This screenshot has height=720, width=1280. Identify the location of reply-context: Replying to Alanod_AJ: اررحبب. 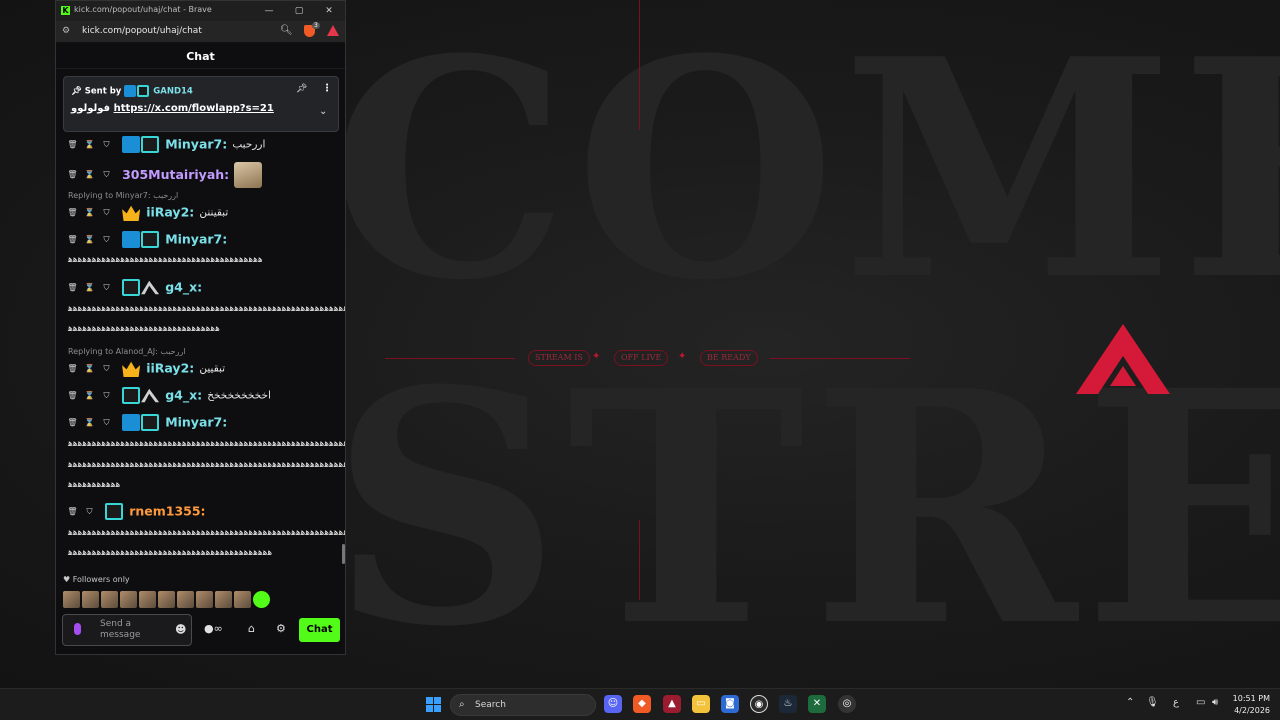
(127, 351).